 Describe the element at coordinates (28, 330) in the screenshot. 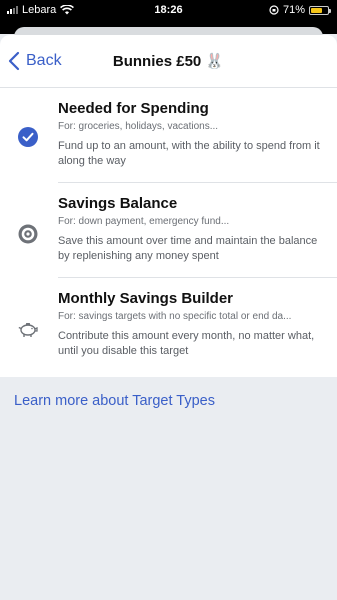

I see `piggy-bank-icon` at that location.